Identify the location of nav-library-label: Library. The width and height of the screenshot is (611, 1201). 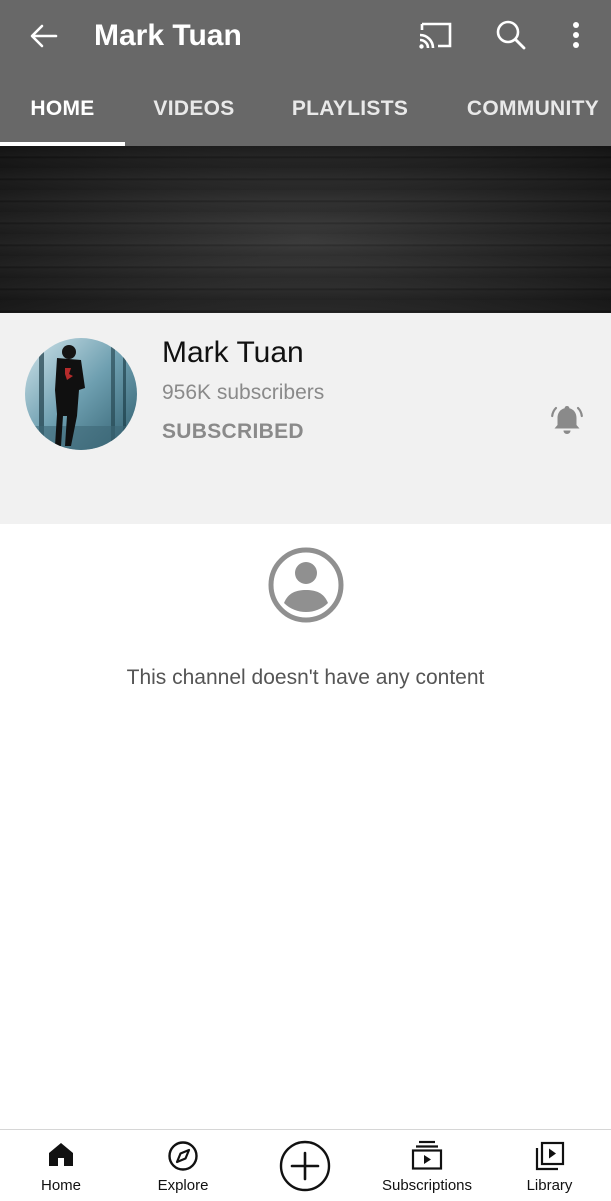
(549, 1185).